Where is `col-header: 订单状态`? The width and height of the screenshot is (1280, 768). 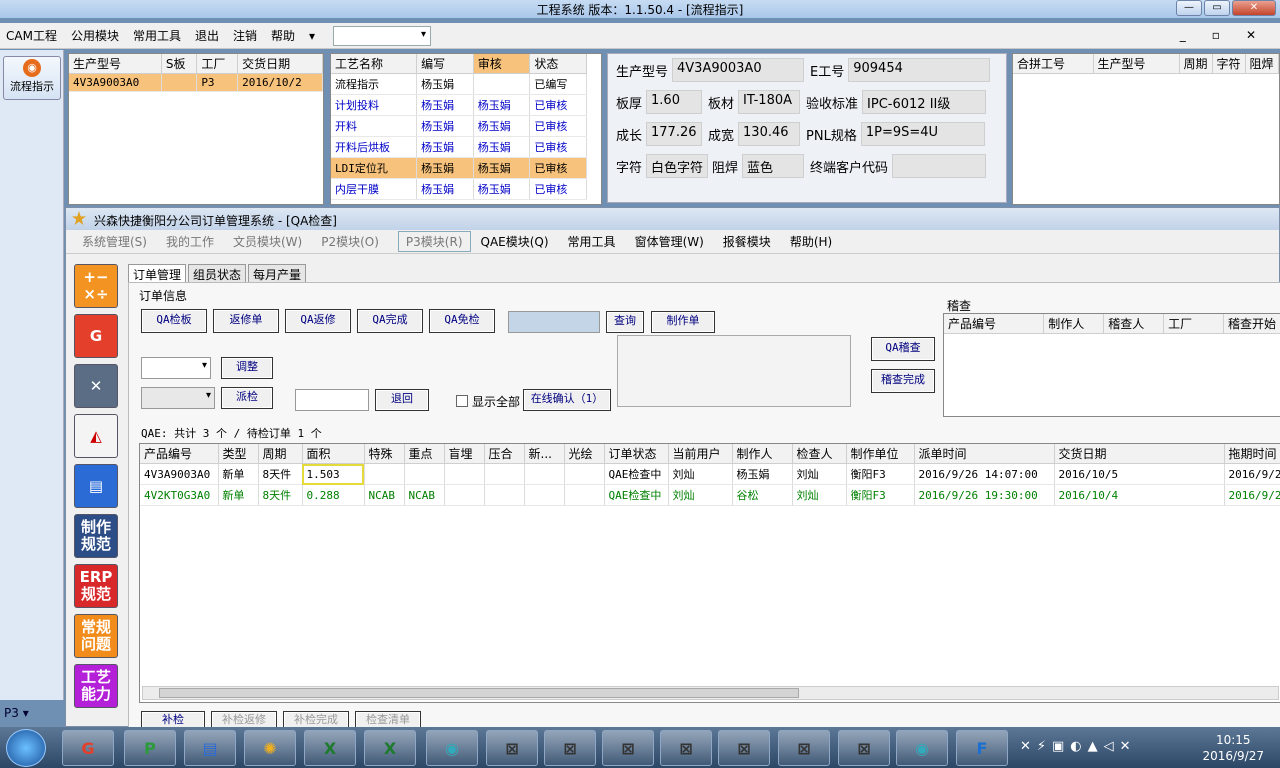
col-header: 订单状态 is located at coordinates (636, 454).